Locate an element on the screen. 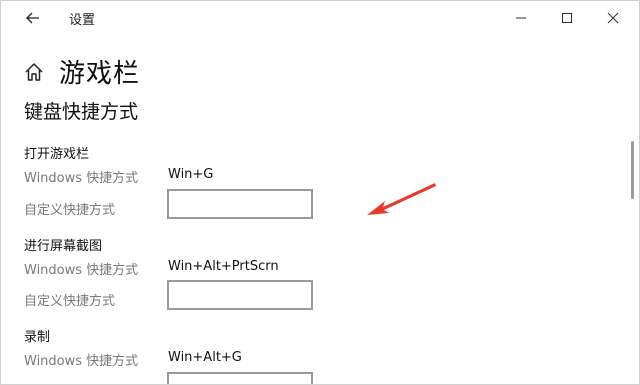 The height and width of the screenshot is (385, 640). maximize-icon is located at coordinates (567, 18).